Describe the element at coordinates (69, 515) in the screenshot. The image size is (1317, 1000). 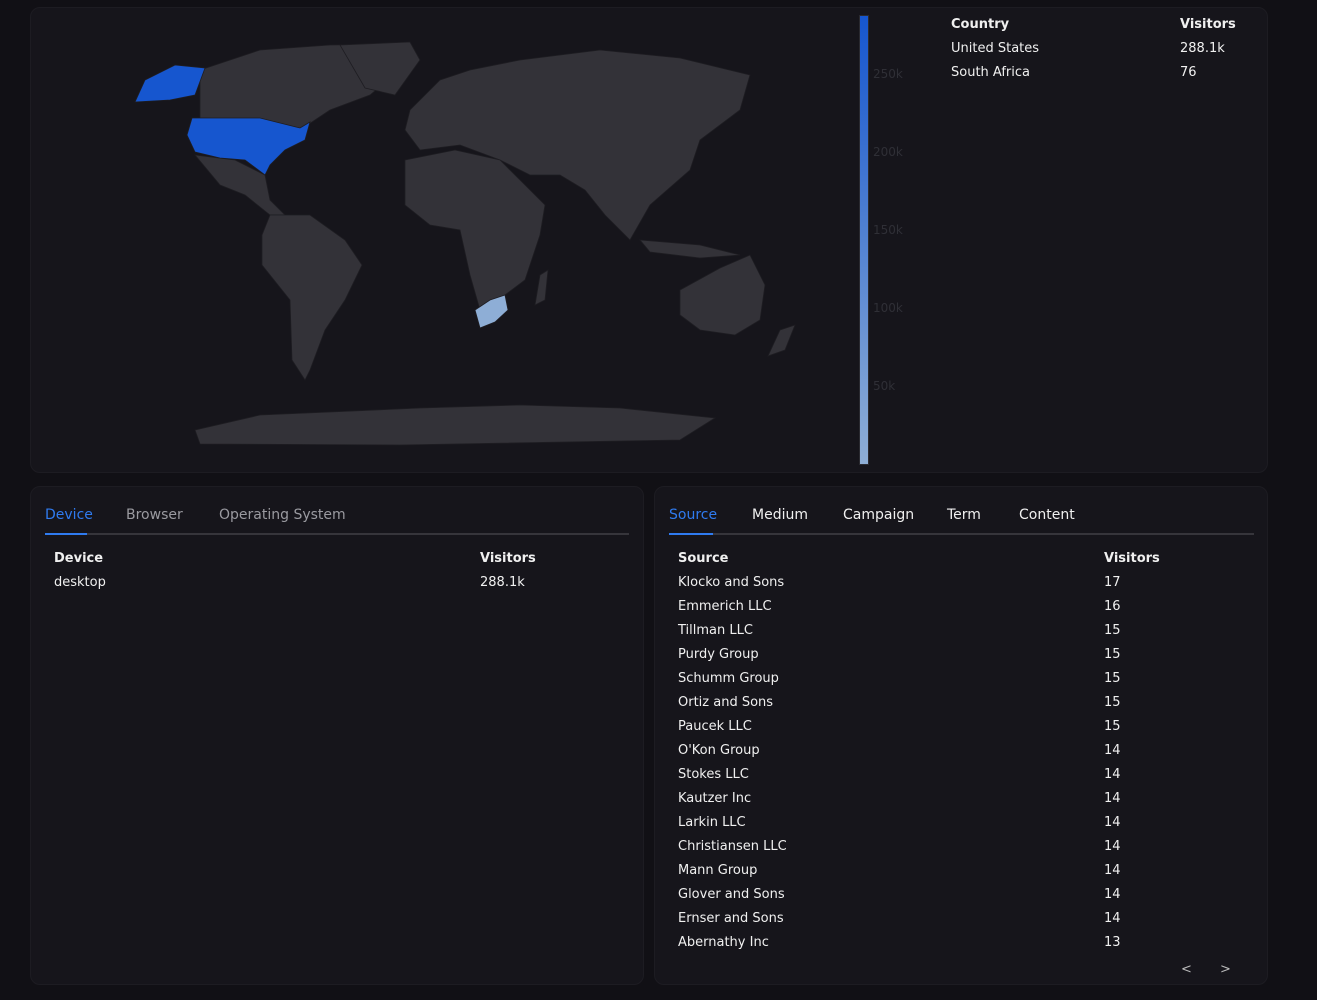
I see `tab-device: Device` at that location.